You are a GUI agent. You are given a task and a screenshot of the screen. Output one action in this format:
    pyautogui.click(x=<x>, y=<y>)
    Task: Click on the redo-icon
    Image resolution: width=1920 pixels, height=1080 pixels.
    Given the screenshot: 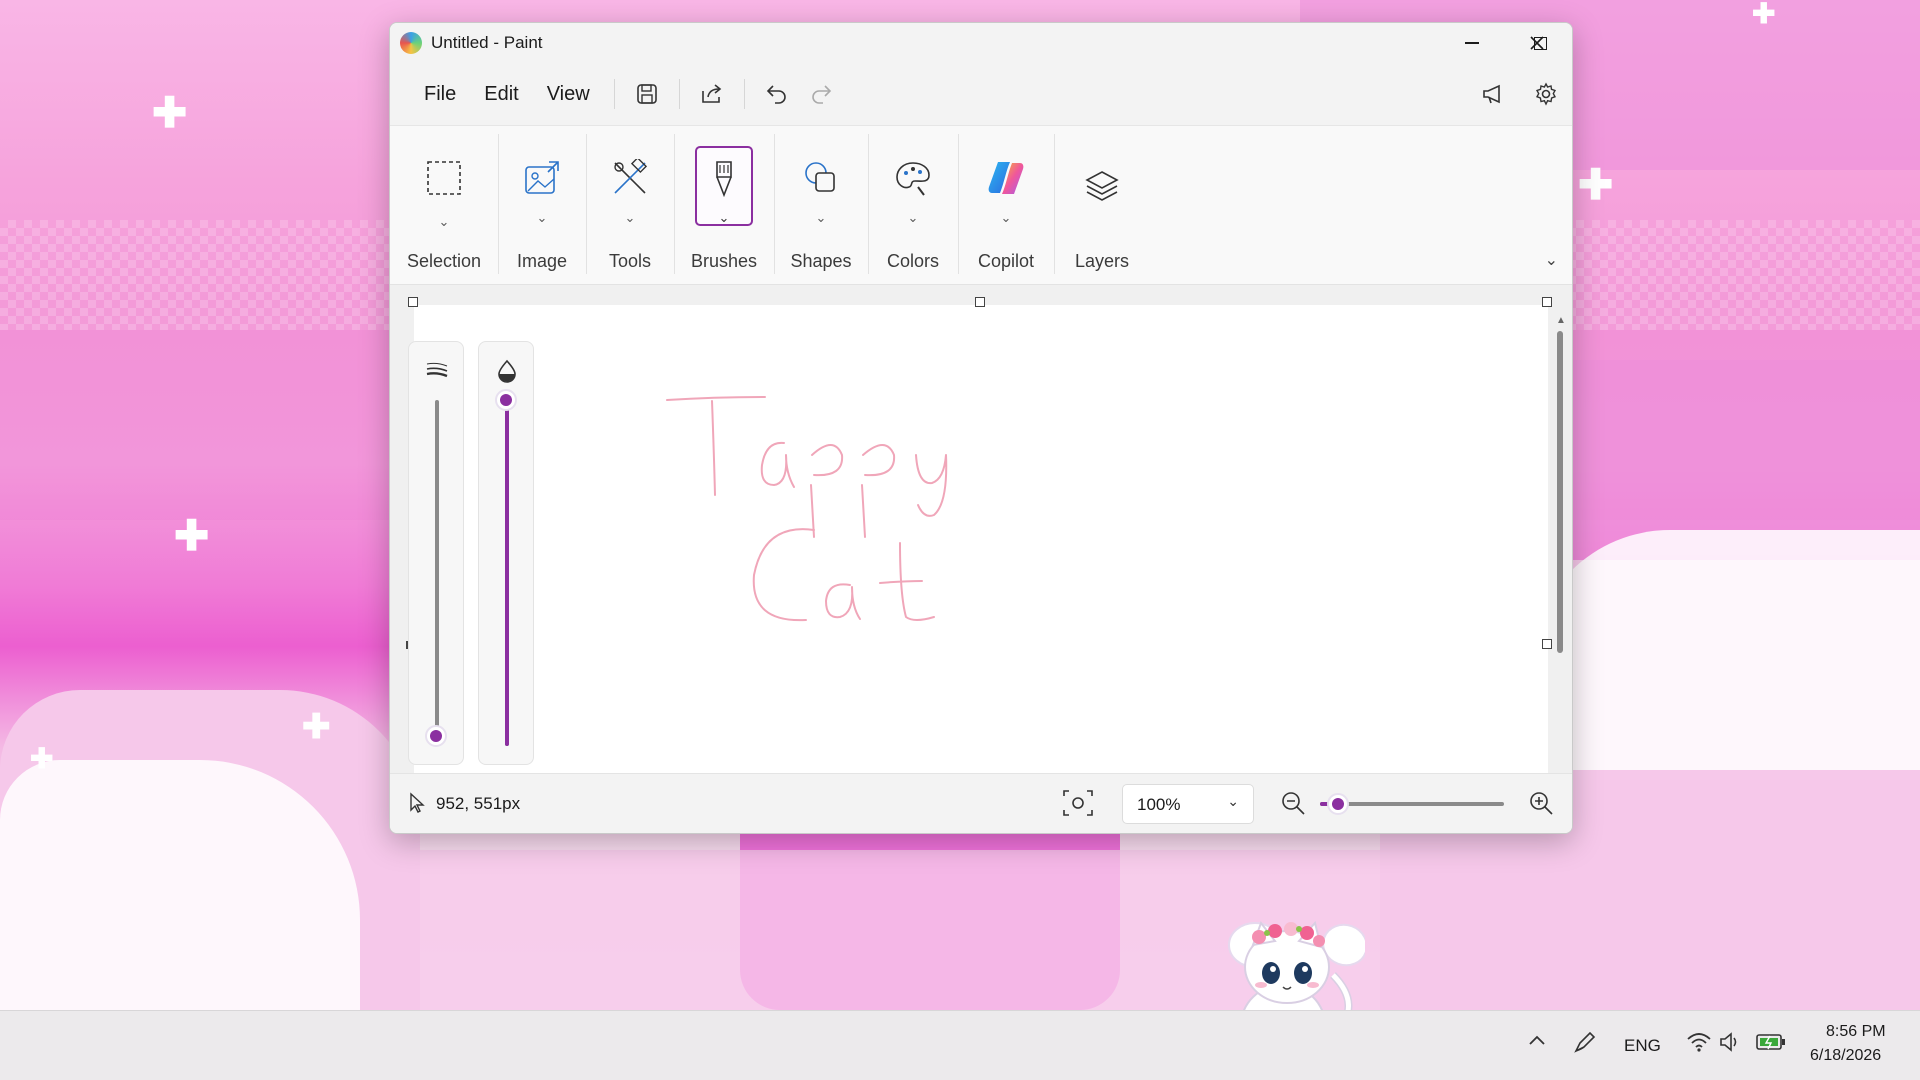 What is the action you would take?
    pyautogui.click(x=821, y=94)
    